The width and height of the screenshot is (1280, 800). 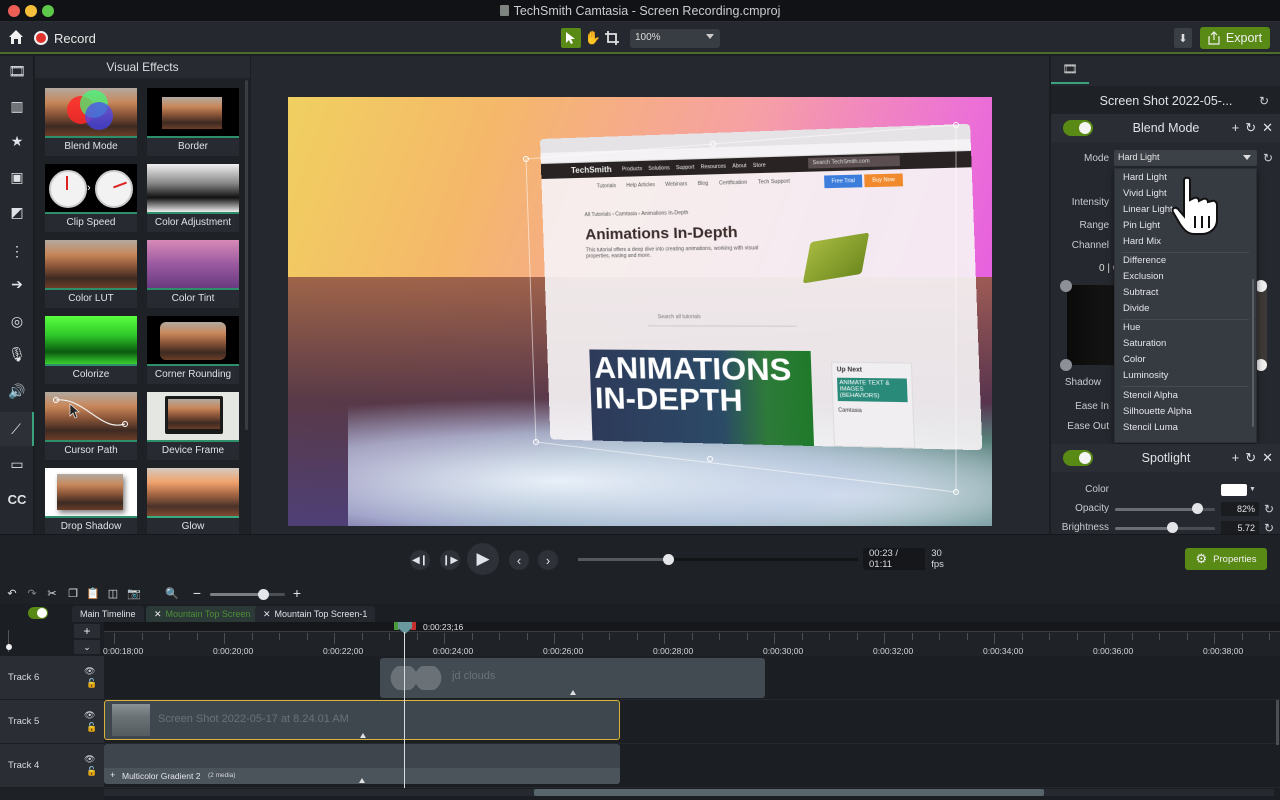 What do you see at coordinates (91, 427) in the screenshot?
I see `effect-tile-cursor-path: Cursor Path` at bounding box center [91, 427].